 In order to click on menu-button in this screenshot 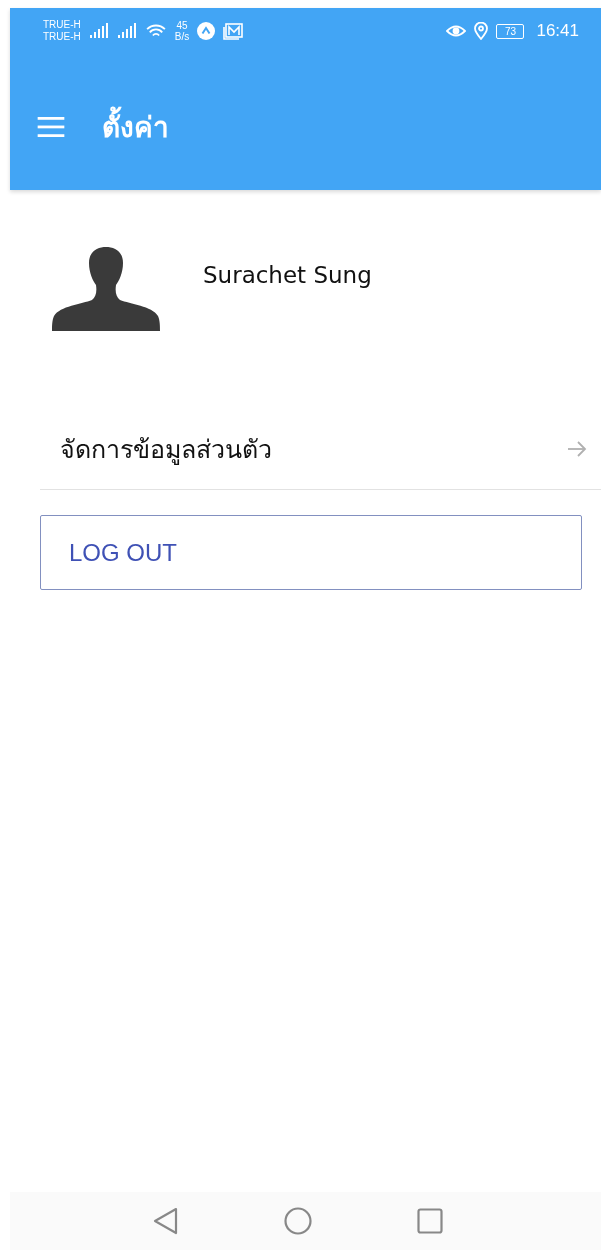, I will do `click(51, 127)`.